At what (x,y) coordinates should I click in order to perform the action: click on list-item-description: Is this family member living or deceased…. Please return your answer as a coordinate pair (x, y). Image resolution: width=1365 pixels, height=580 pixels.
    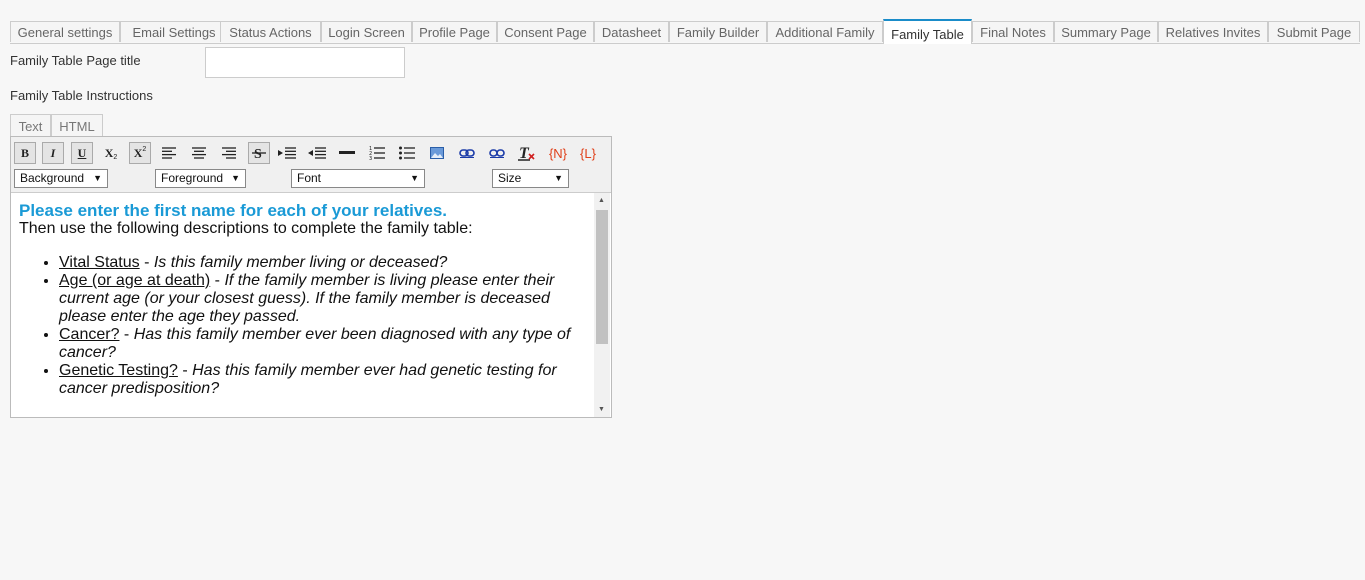
    Looking at the image, I should click on (300, 262).